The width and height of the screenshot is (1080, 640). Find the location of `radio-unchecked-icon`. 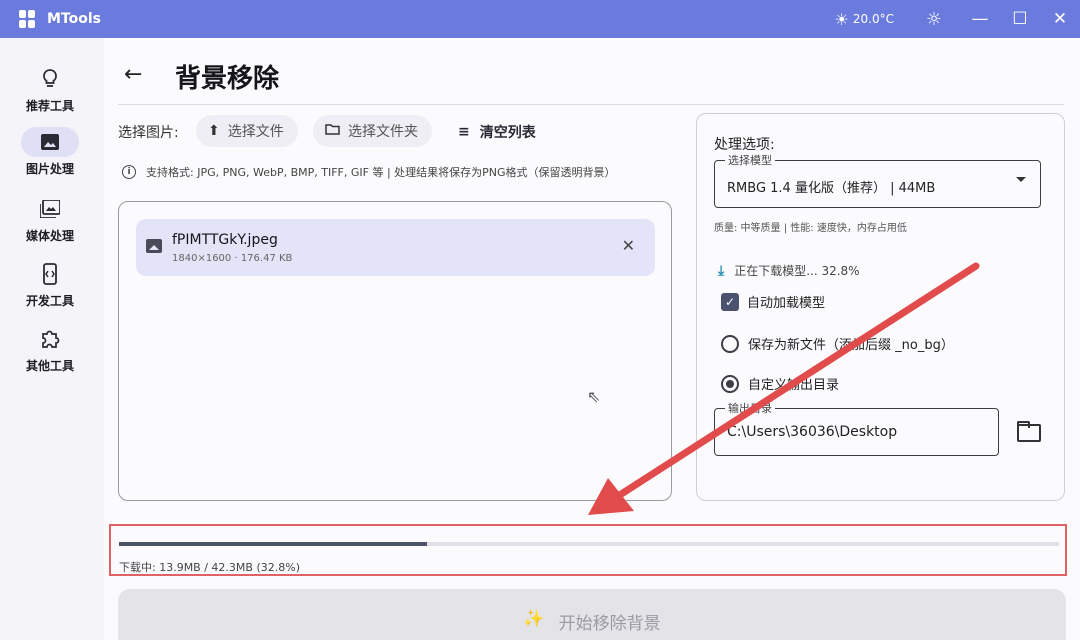

radio-unchecked-icon is located at coordinates (730, 343).